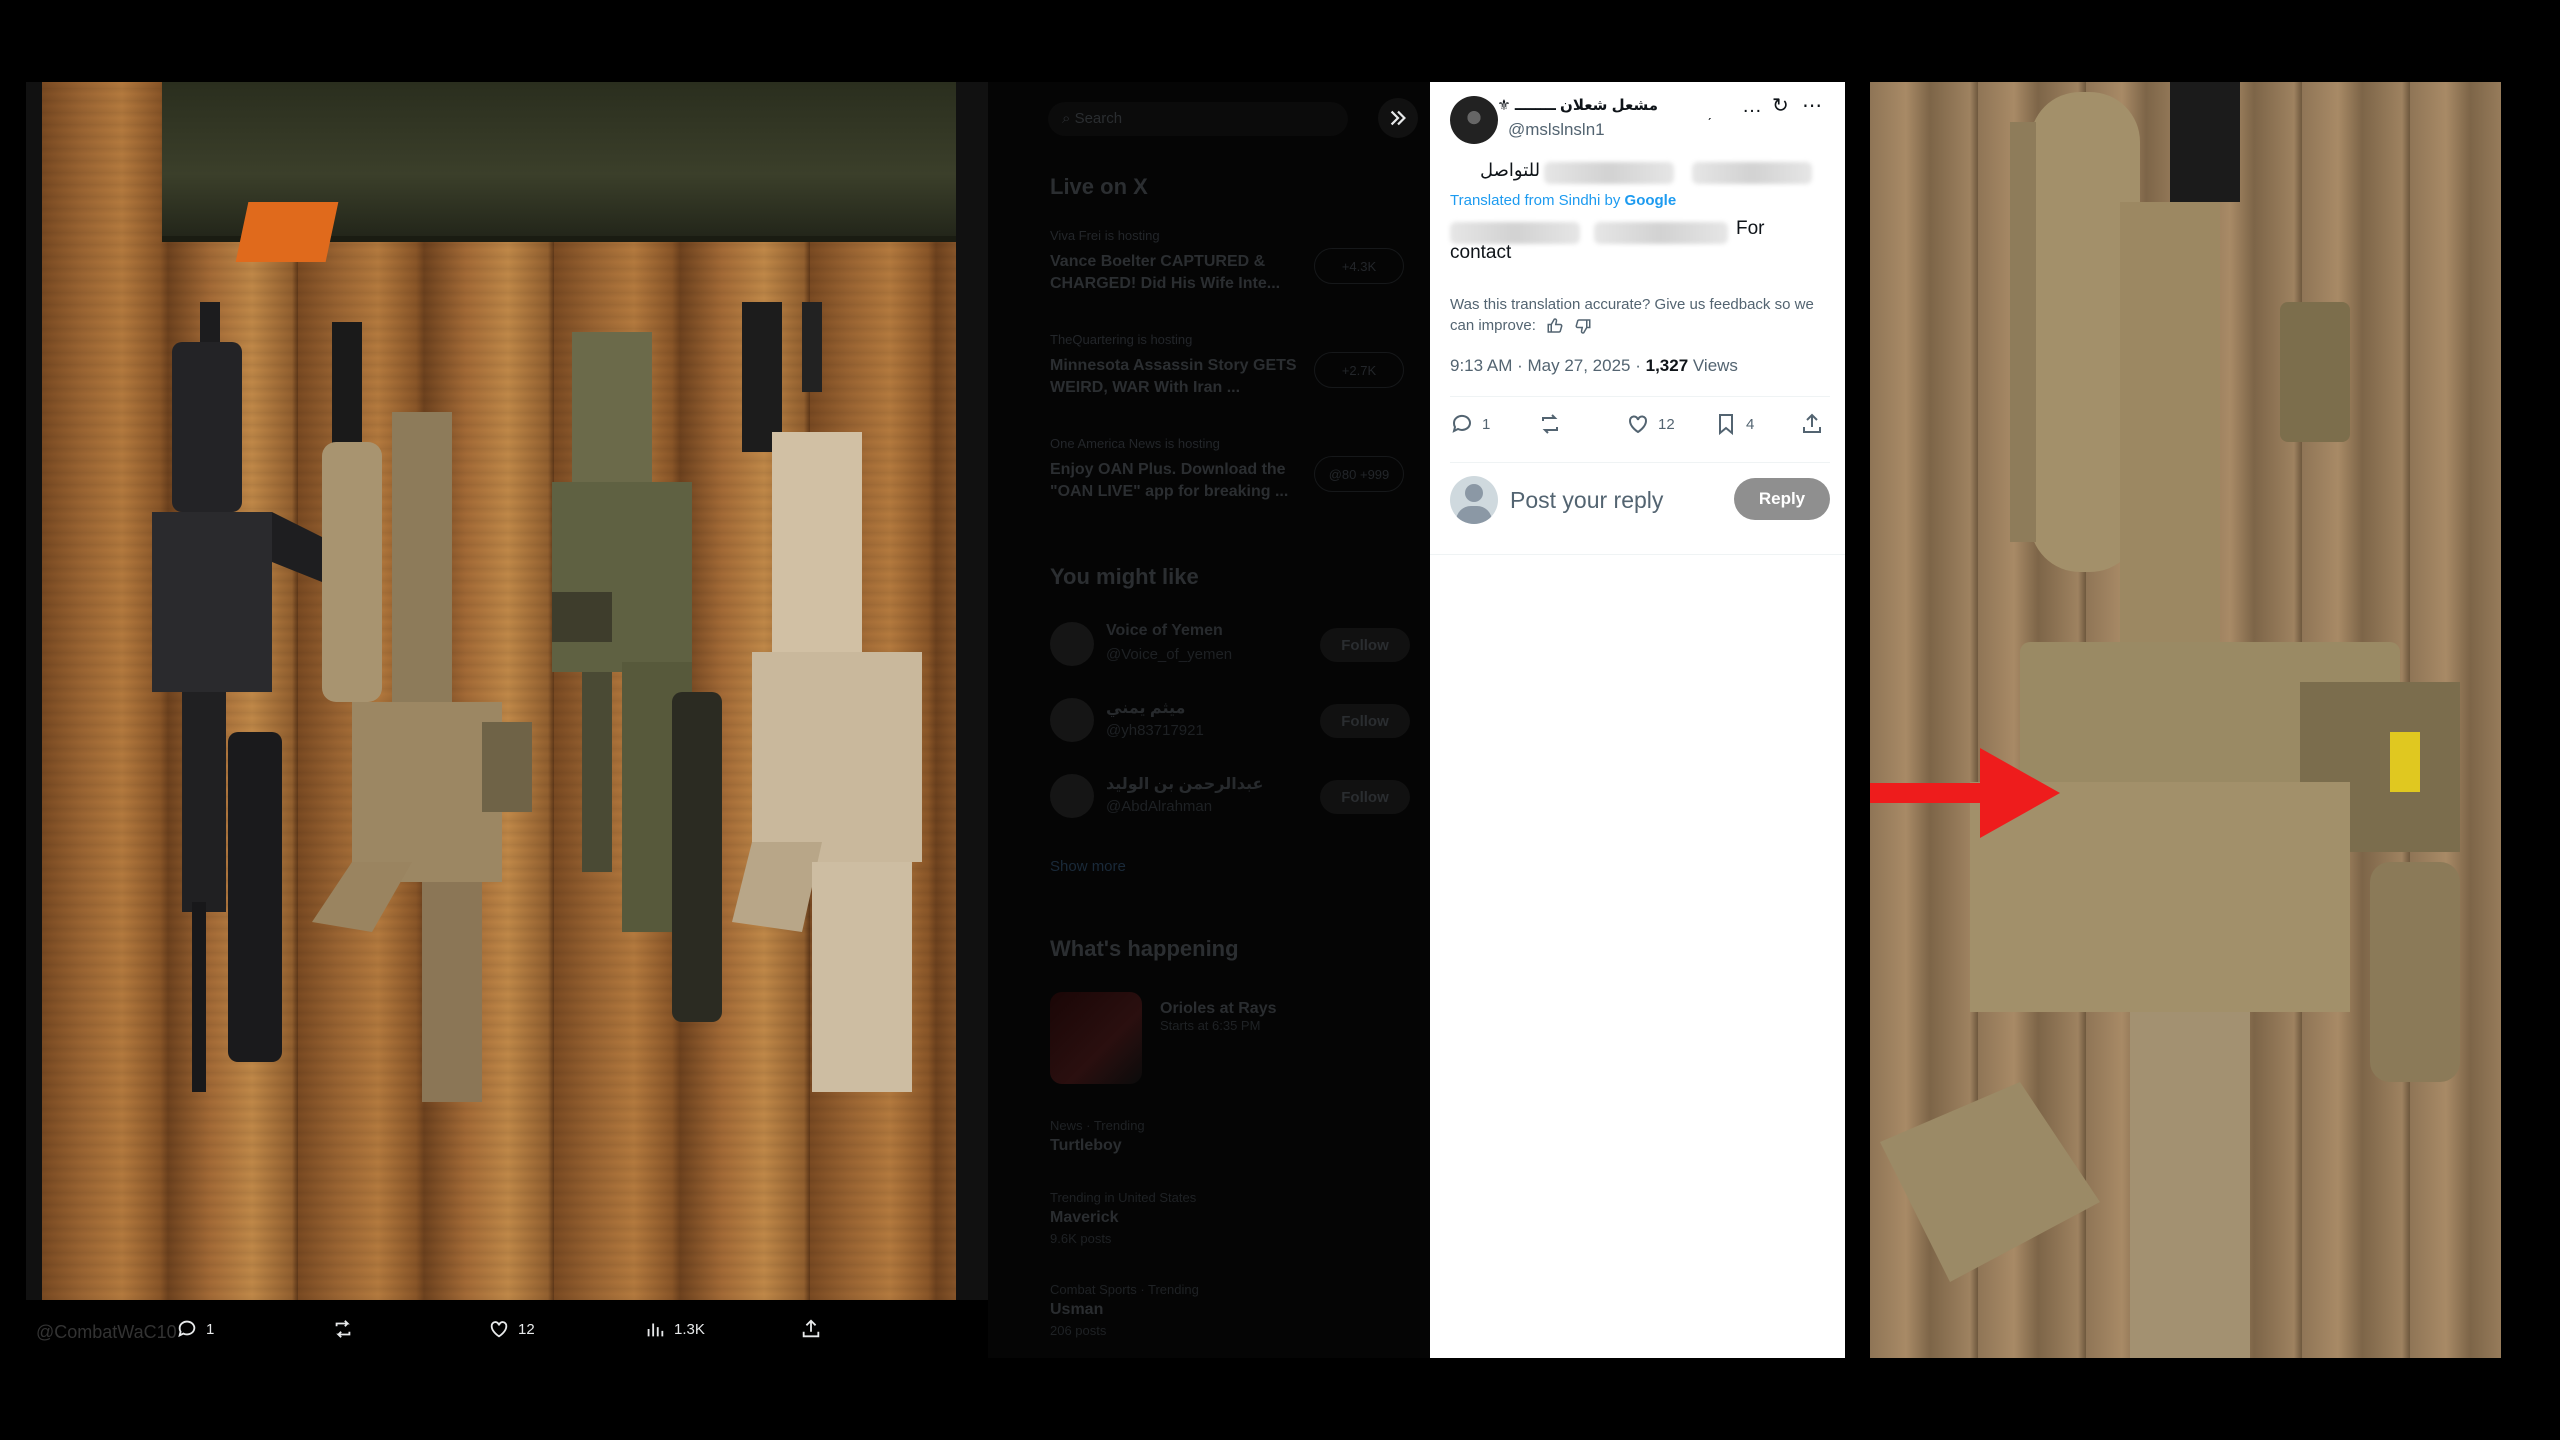 The image size is (2560, 1440). What do you see at coordinates (287, 232) in the screenshot?
I see `orange-tag` at bounding box center [287, 232].